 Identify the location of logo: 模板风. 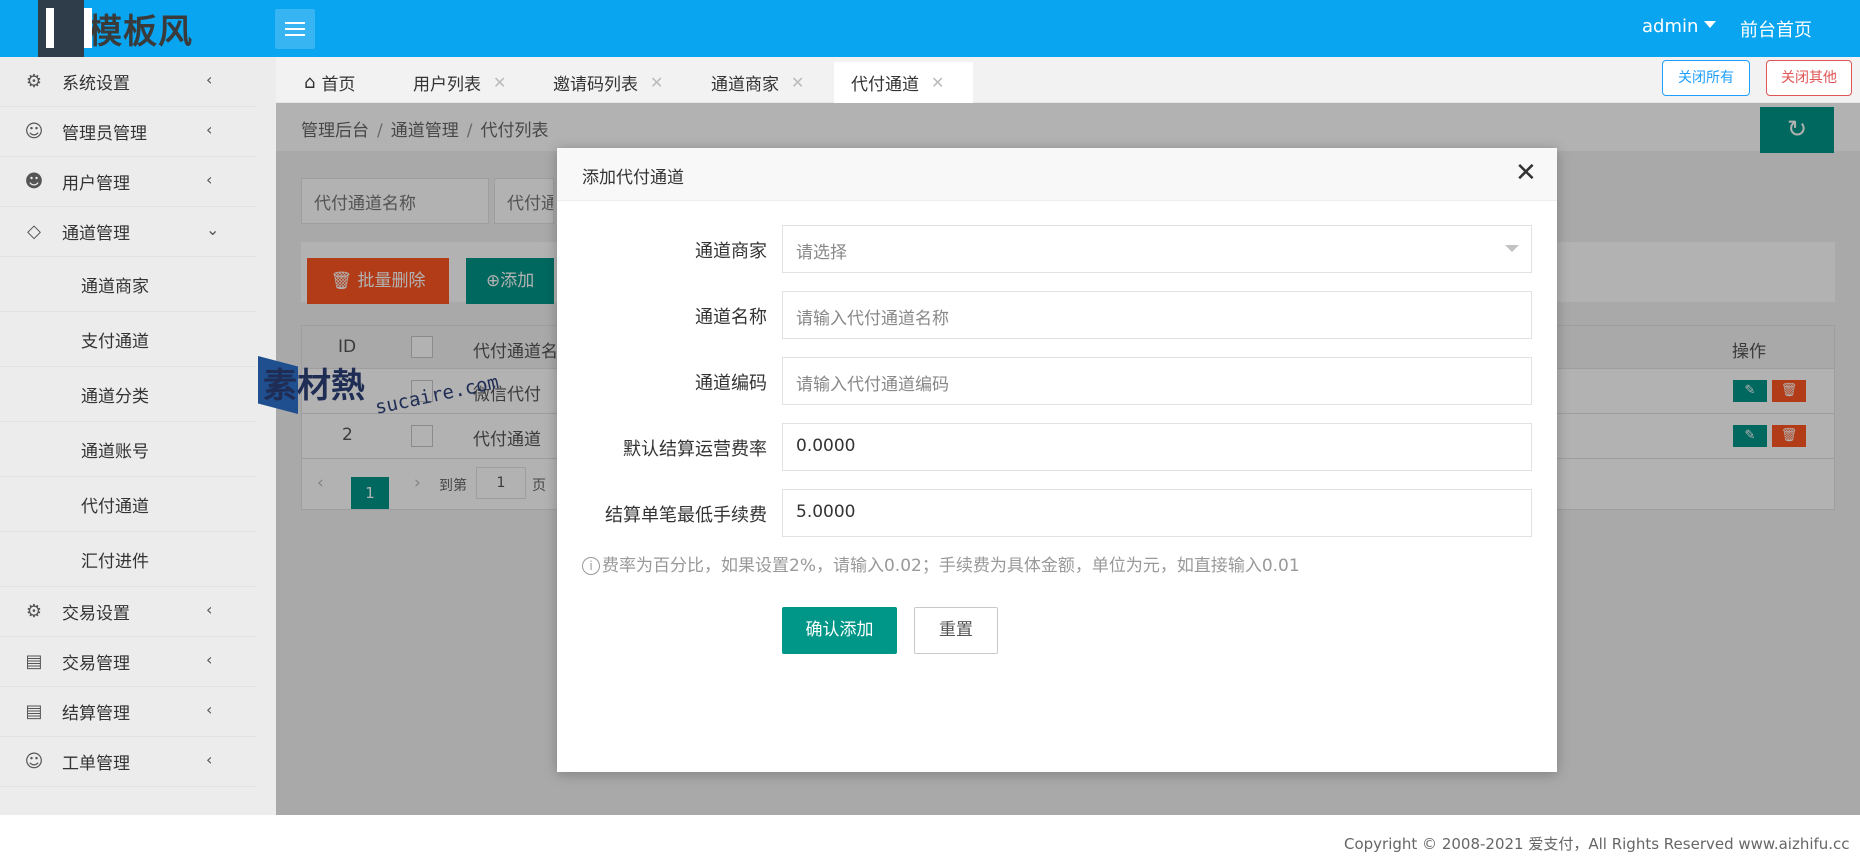
(115, 28).